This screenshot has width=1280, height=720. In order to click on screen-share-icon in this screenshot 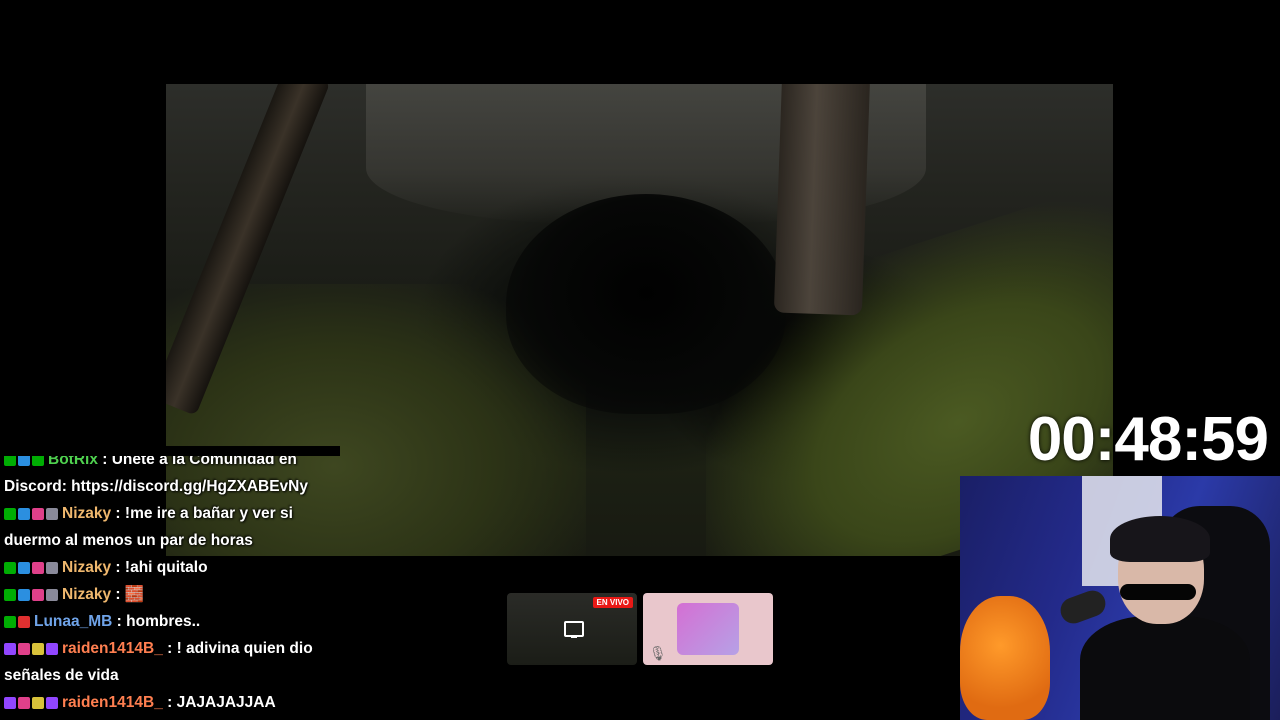, I will do `click(574, 629)`.